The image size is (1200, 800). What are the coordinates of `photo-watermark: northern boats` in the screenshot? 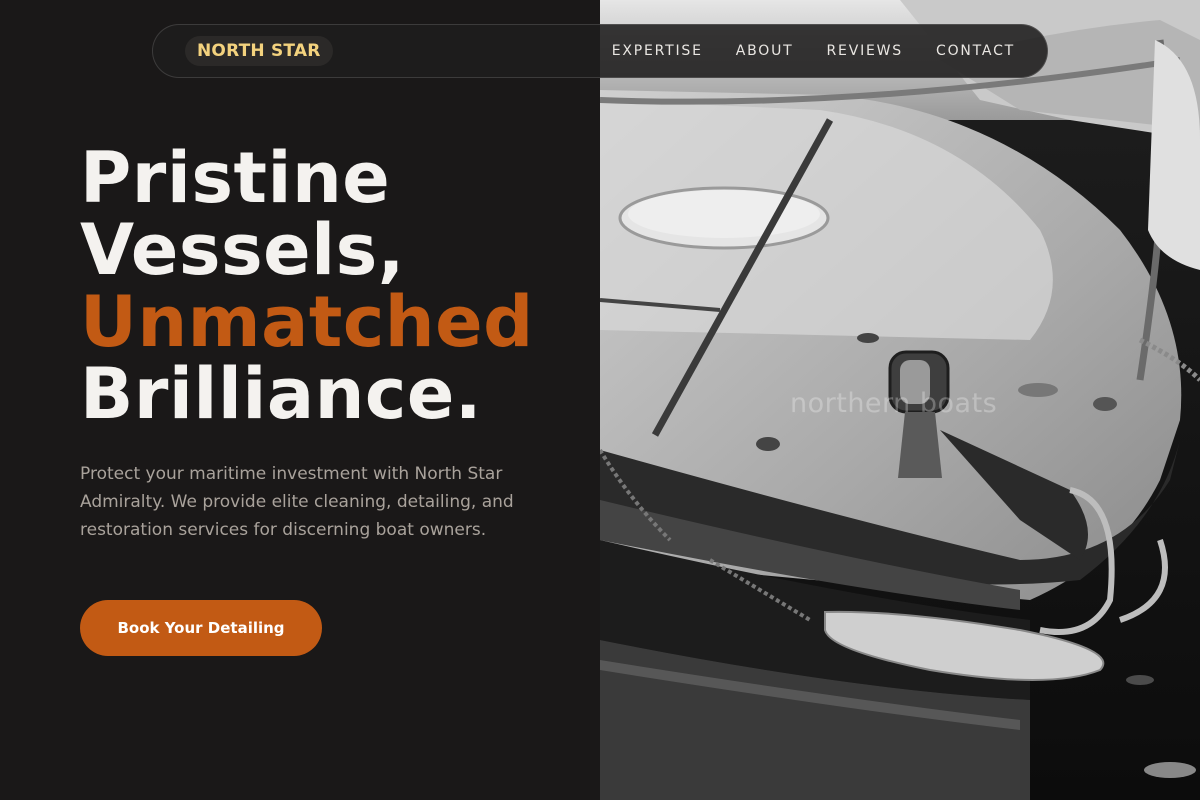 It's located at (894, 403).